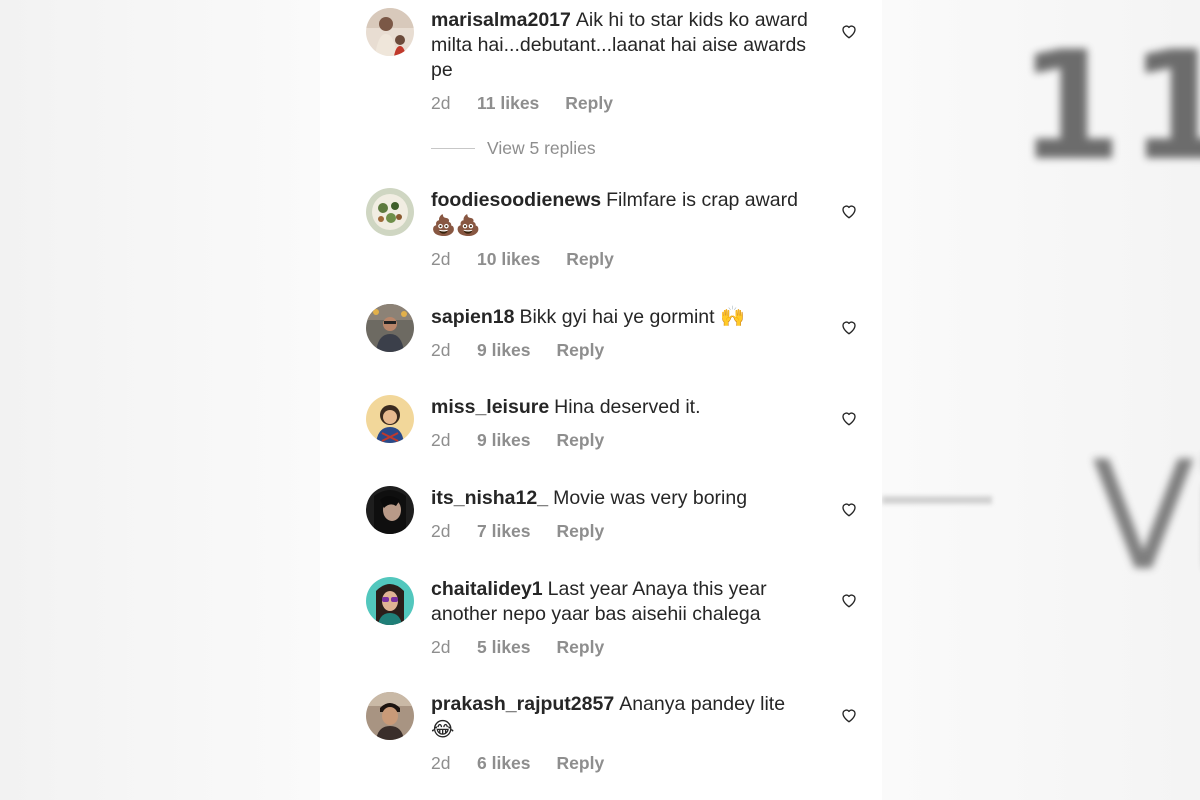  Describe the element at coordinates (504, 647) in the screenshot. I see `comment-likes: 5 likes` at that location.